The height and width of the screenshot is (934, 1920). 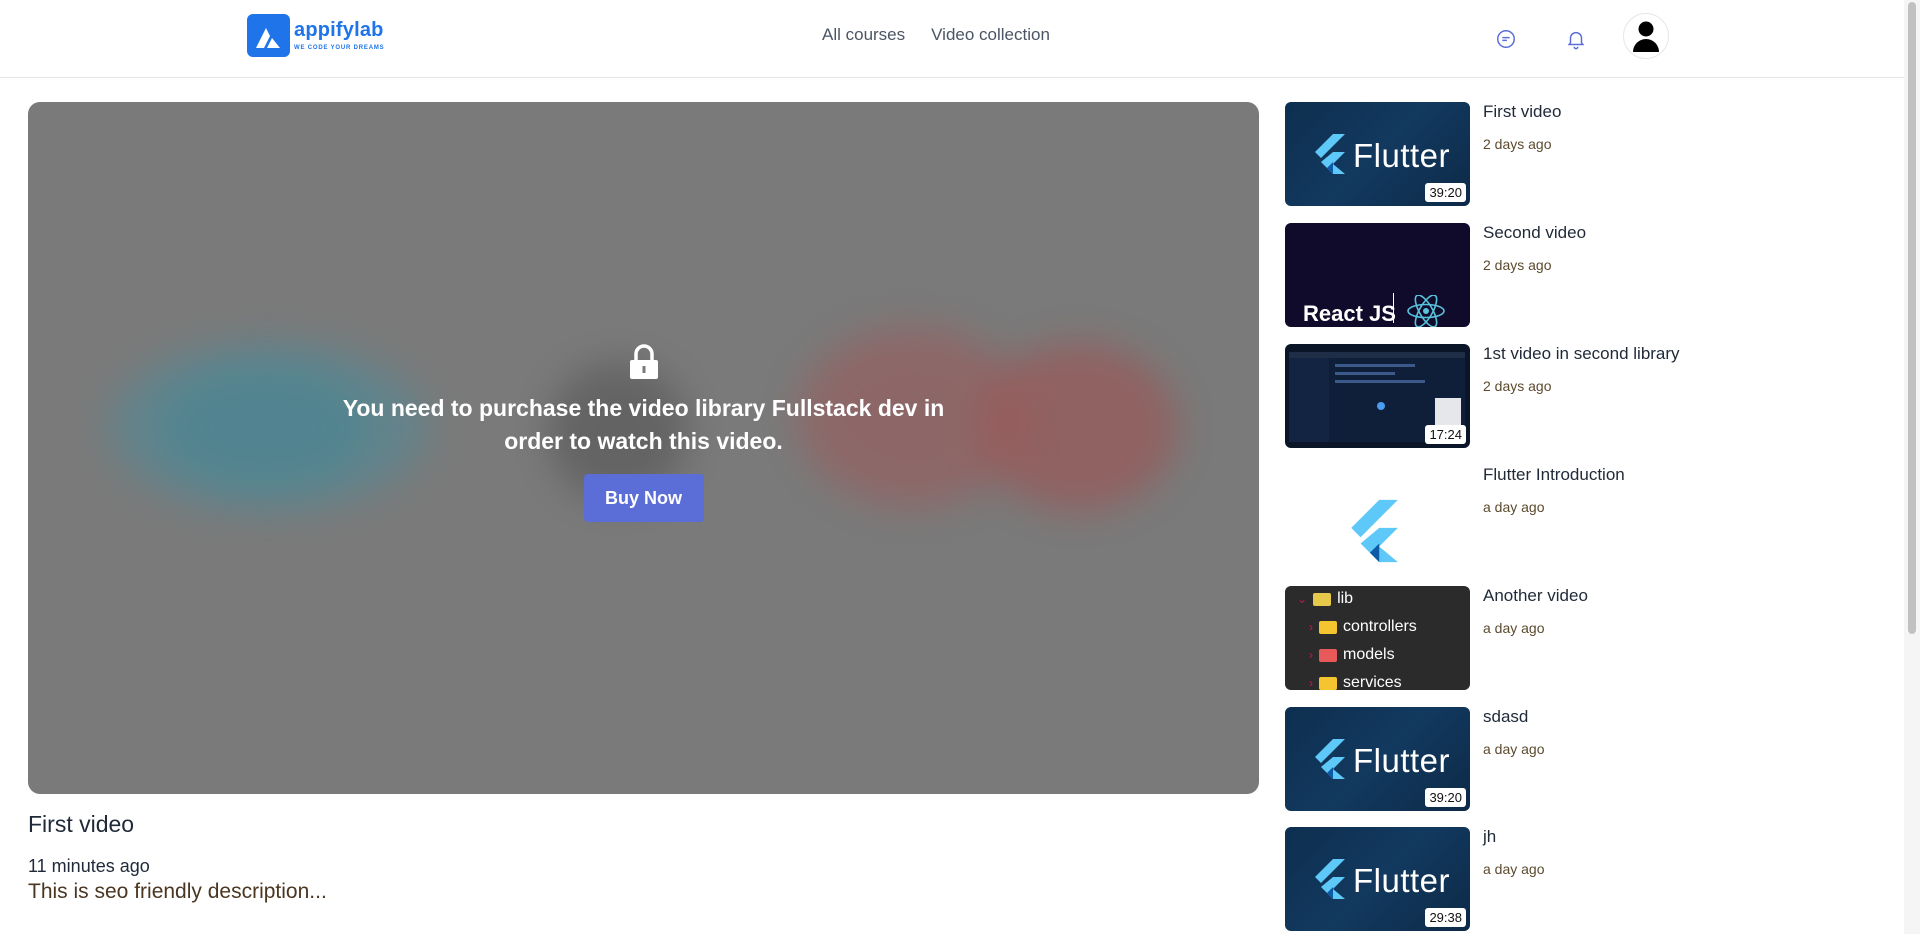 I want to click on main-nav: All courses Video collection, so click(x=936, y=35).